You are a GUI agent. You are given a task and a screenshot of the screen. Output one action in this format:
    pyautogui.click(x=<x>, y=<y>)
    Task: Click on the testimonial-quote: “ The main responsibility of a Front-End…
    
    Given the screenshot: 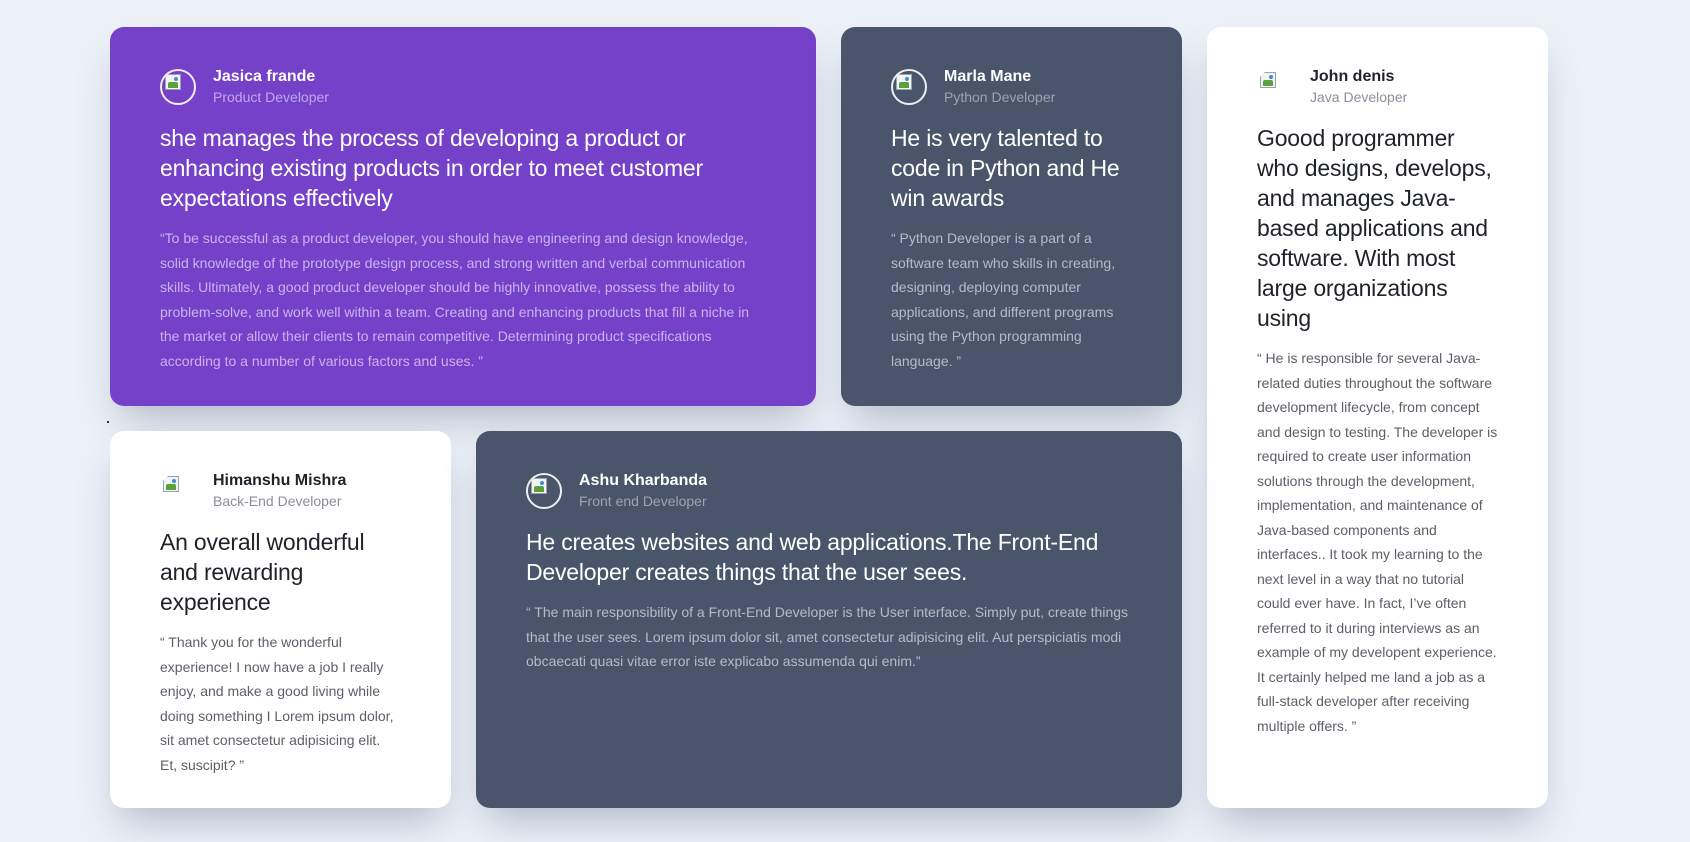 What is the action you would take?
    pyautogui.click(x=827, y=636)
    